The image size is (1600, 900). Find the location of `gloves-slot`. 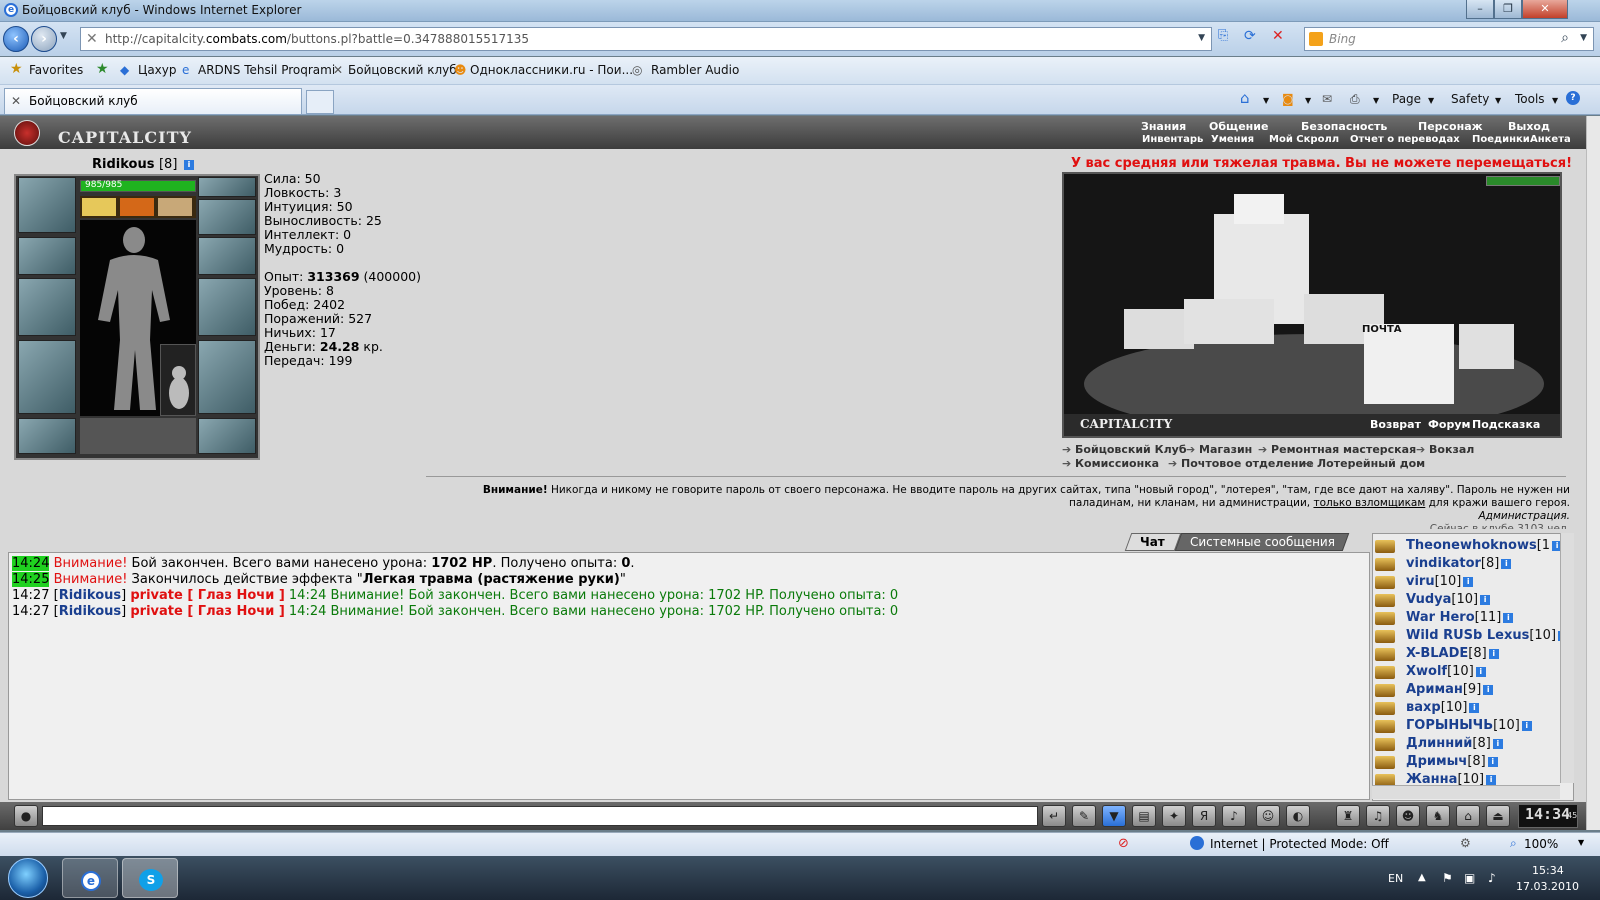

gloves-slot is located at coordinates (227, 256).